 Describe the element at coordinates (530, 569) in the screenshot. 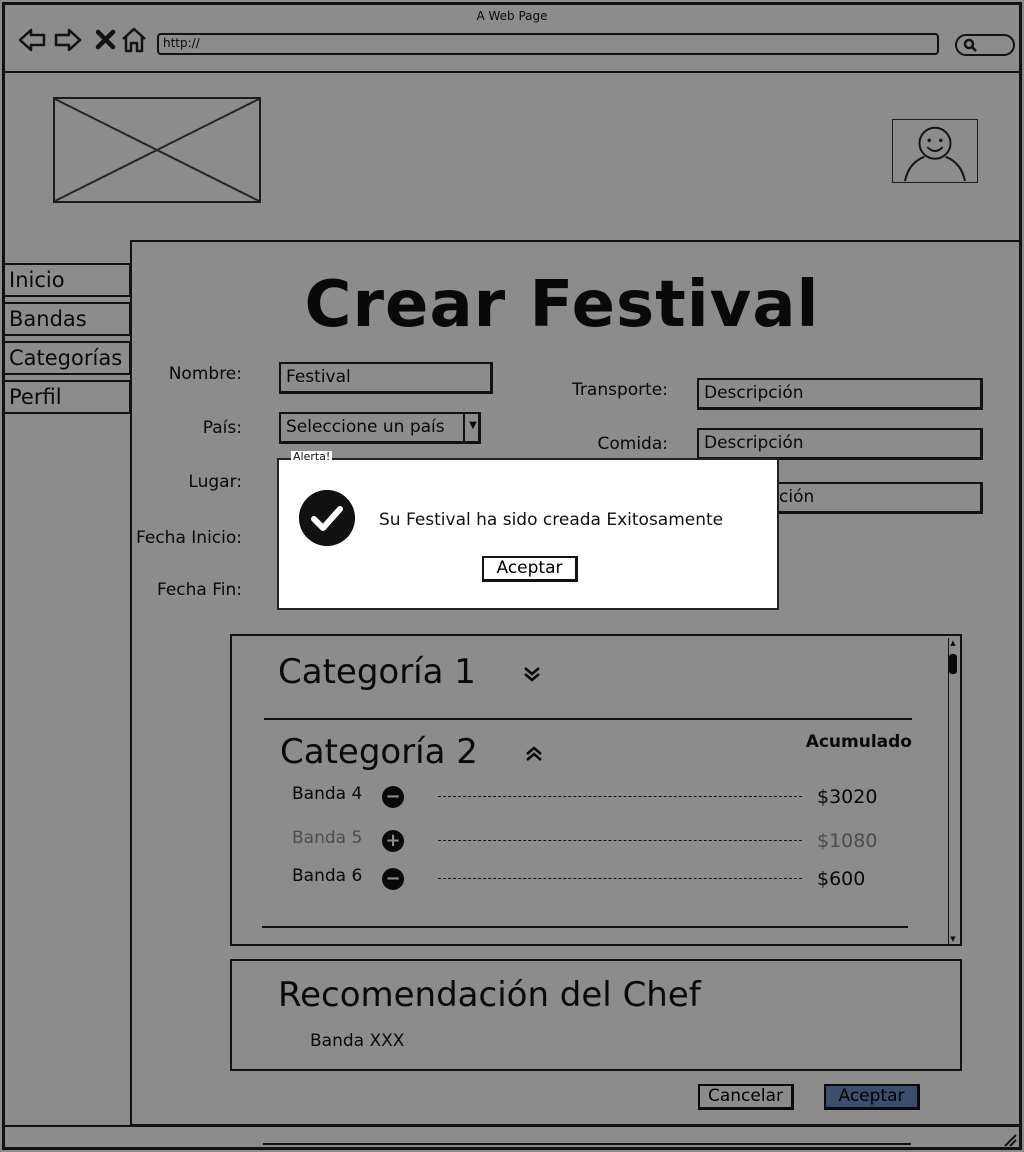

I see `alert-accept-button: Aceptar` at that location.